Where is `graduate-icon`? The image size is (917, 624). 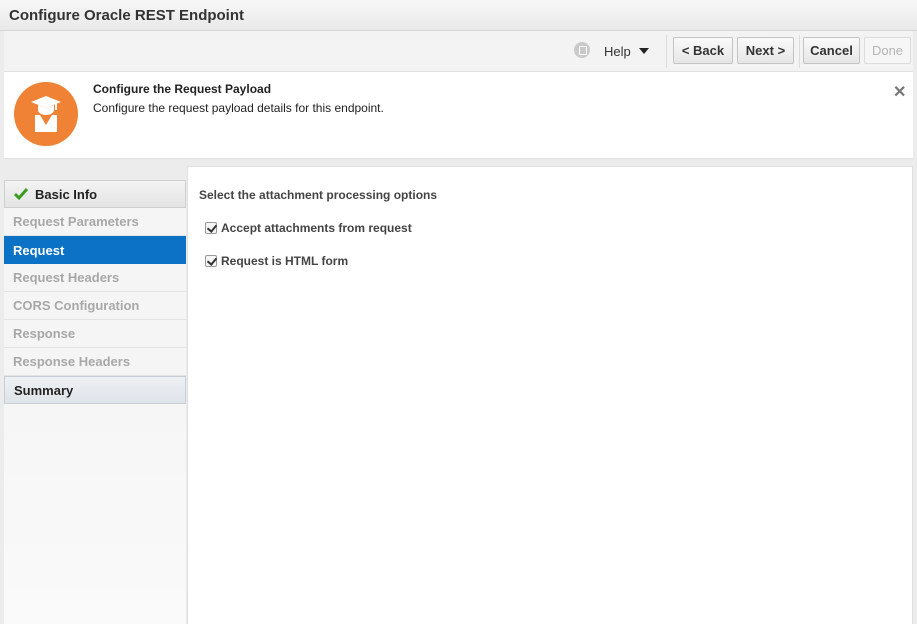 graduate-icon is located at coordinates (46, 114).